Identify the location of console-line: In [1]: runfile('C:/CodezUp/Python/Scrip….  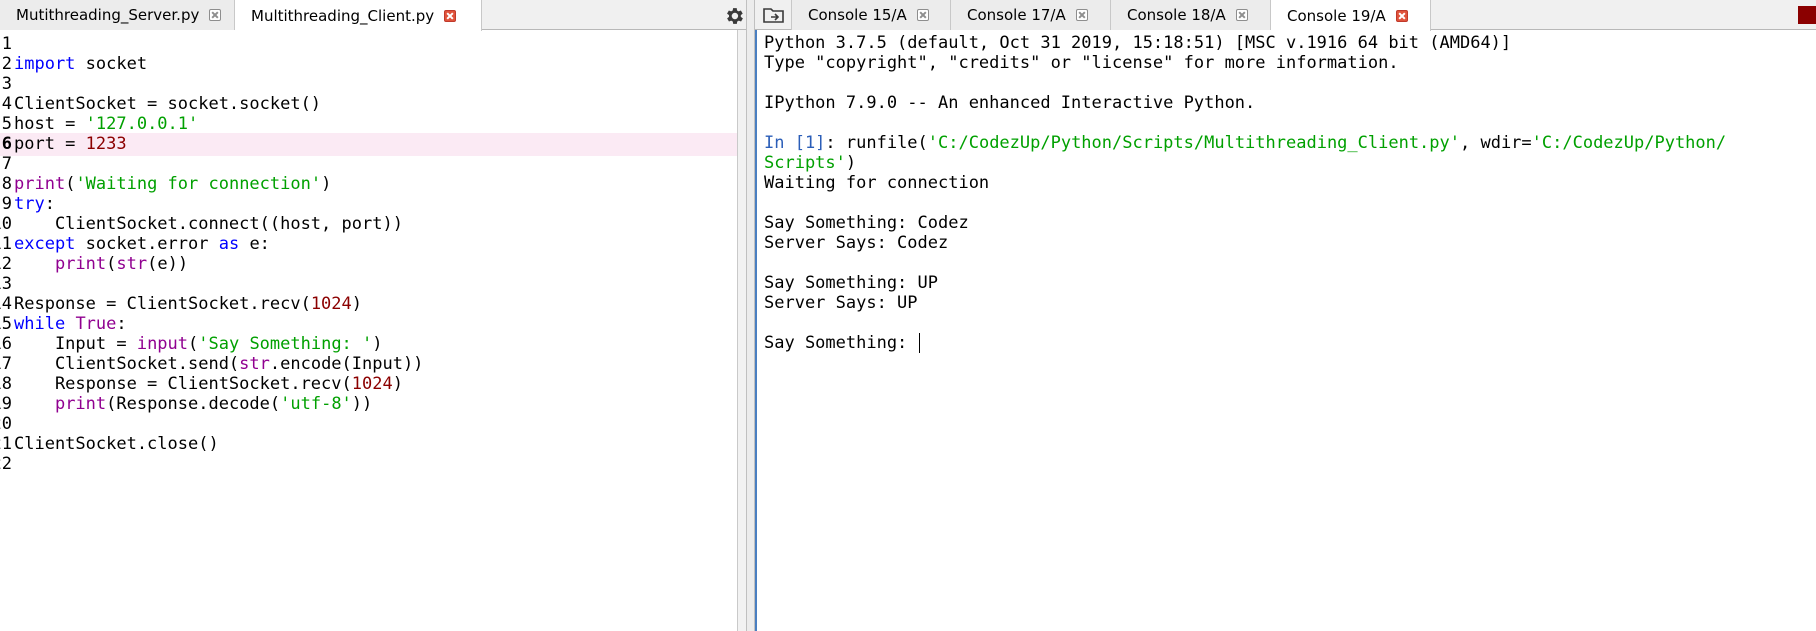
(1245, 143).